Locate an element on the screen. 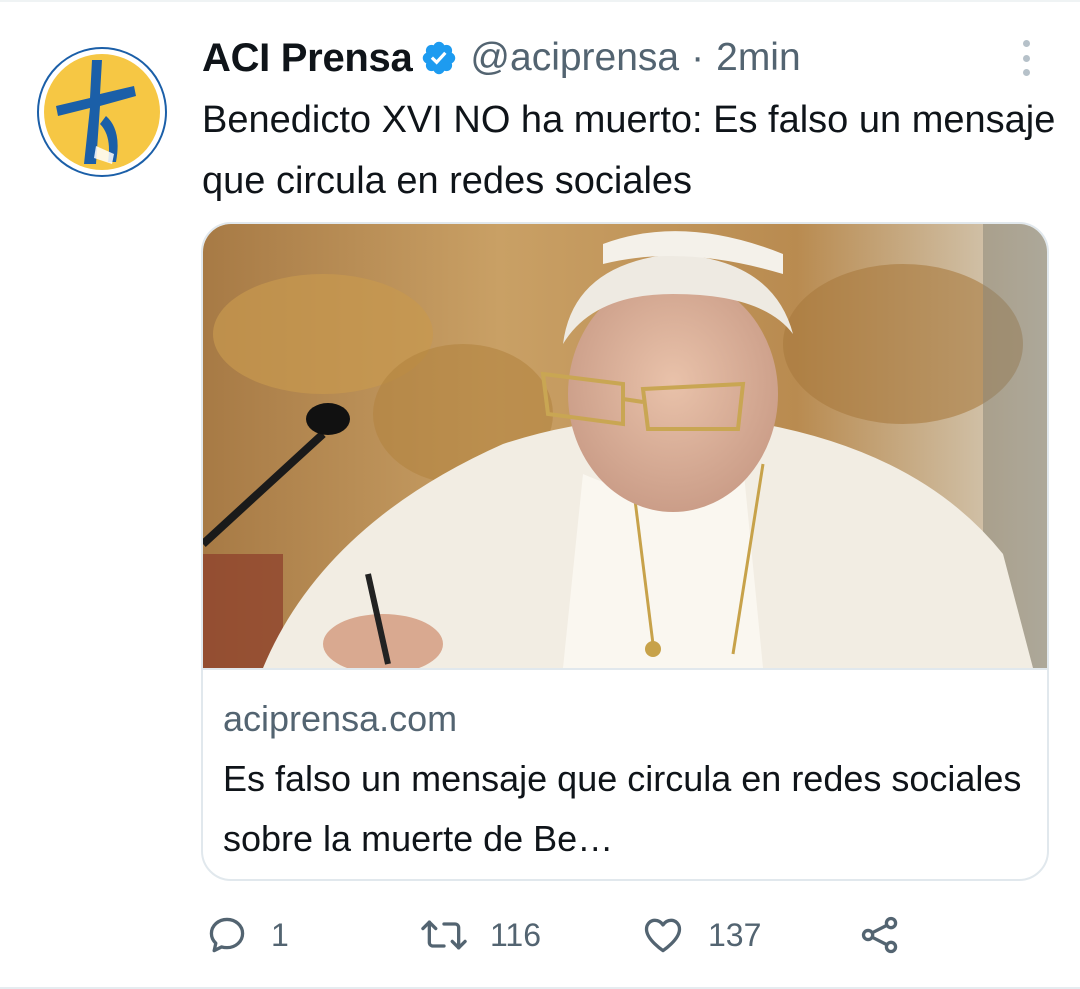 This screenshot has width=1080, height=989. more-vertical-icon is located at coordinates (1026, 58).